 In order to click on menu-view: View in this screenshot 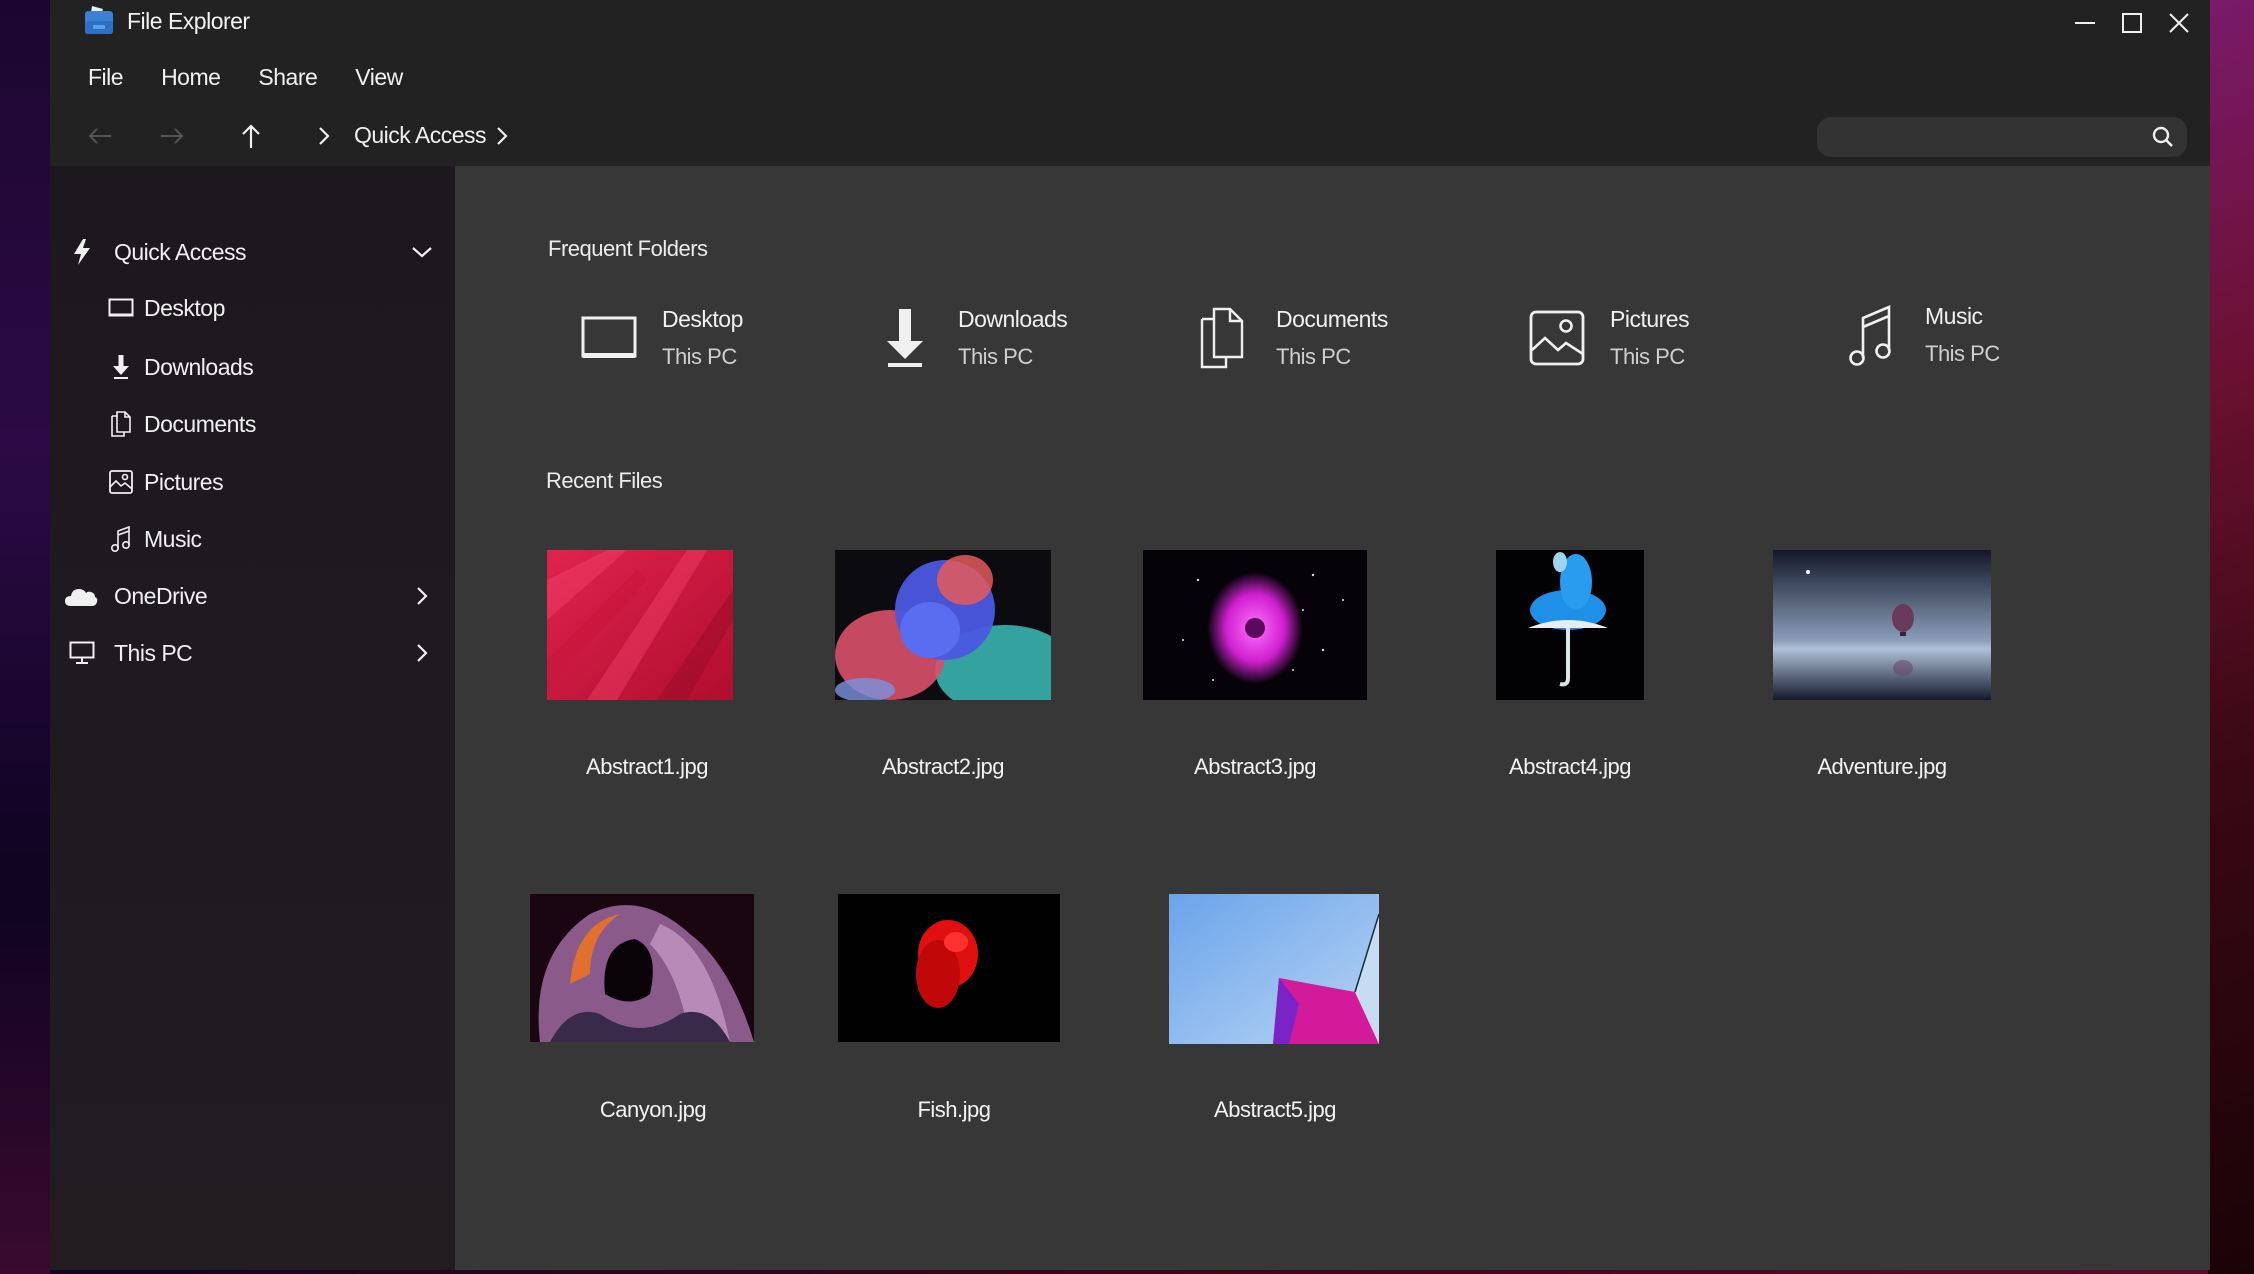, I will do `click(379, 77)`.